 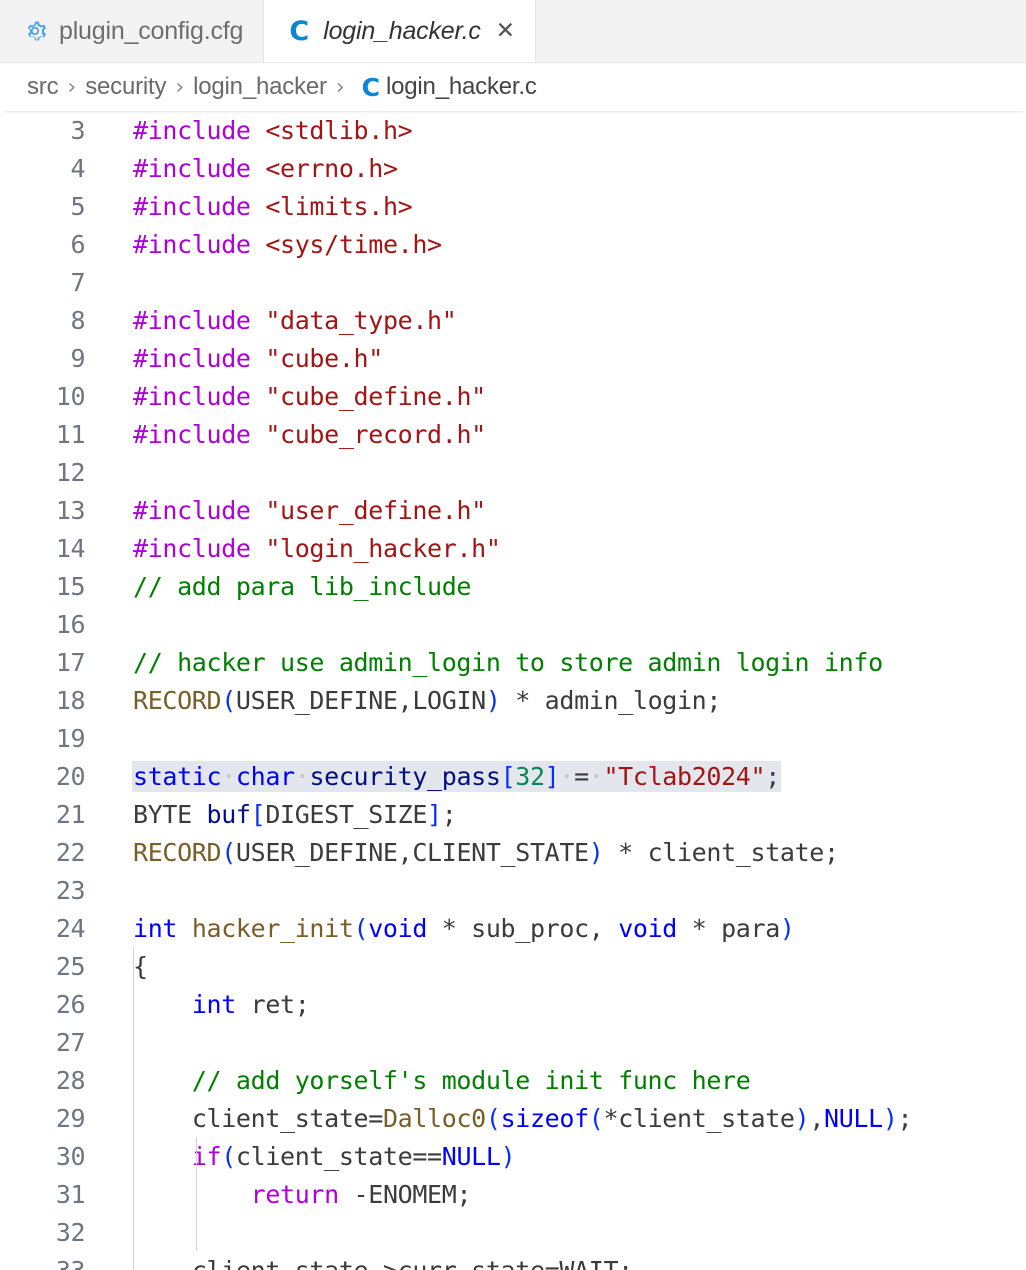 I want to click on line-number: 9, so click(x=77, y=358).